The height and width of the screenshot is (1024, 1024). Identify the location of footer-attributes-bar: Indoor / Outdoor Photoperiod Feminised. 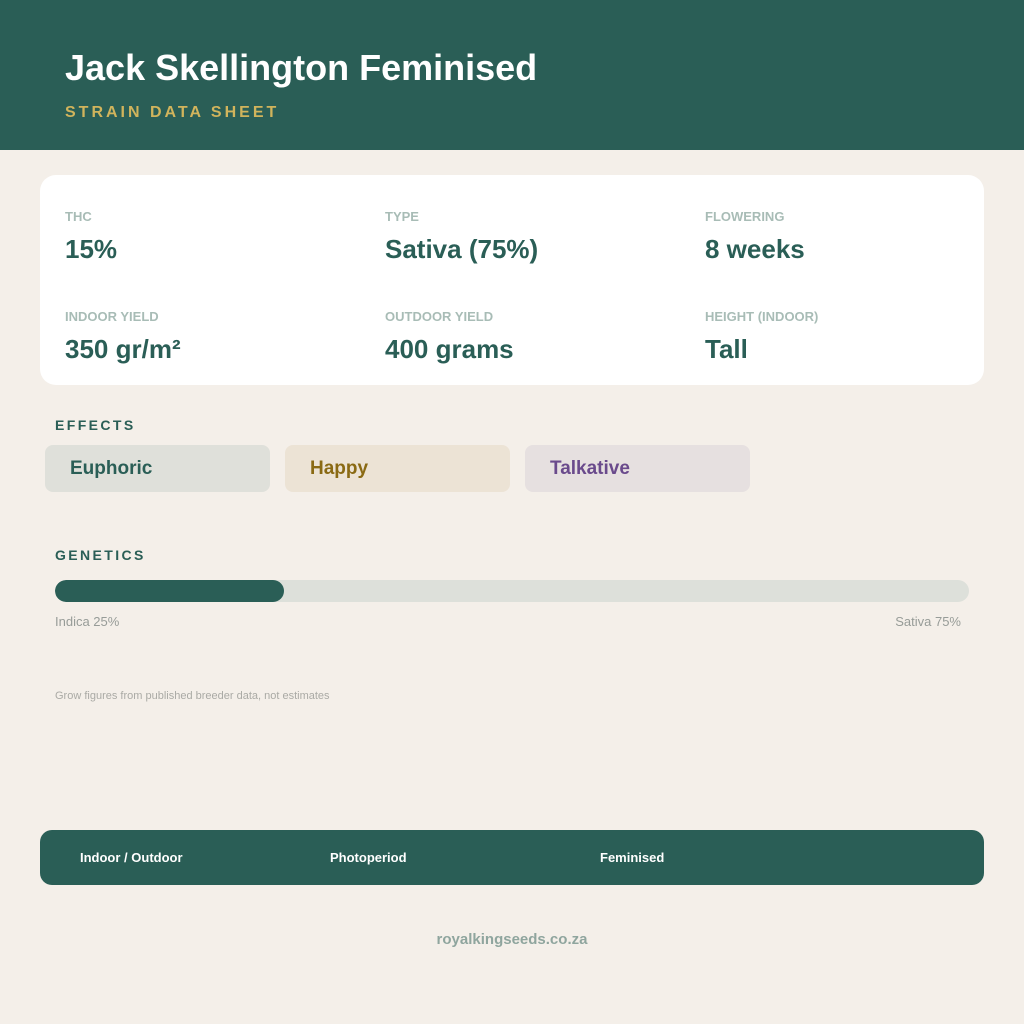
(512, 857).